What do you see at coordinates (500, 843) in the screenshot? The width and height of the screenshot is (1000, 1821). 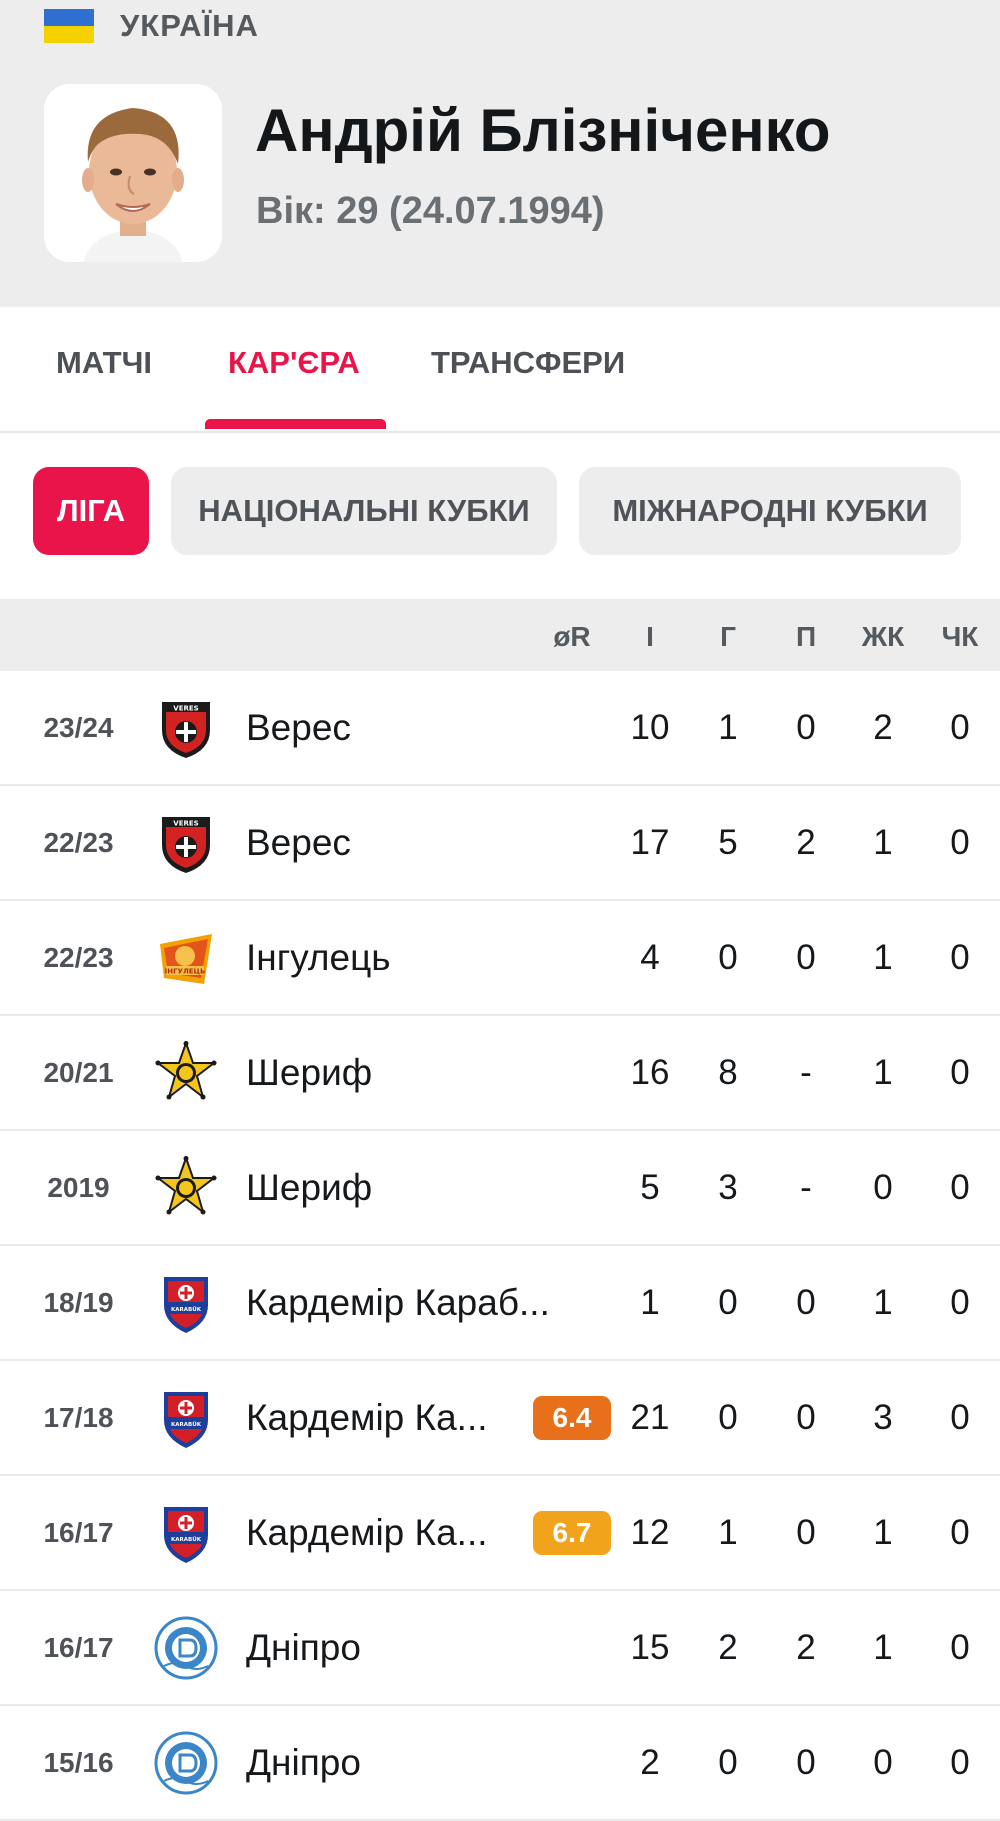 I see `table-row: 22/23 VERES Верес 17 5 2 1 0` at bounding box center [500, 843].